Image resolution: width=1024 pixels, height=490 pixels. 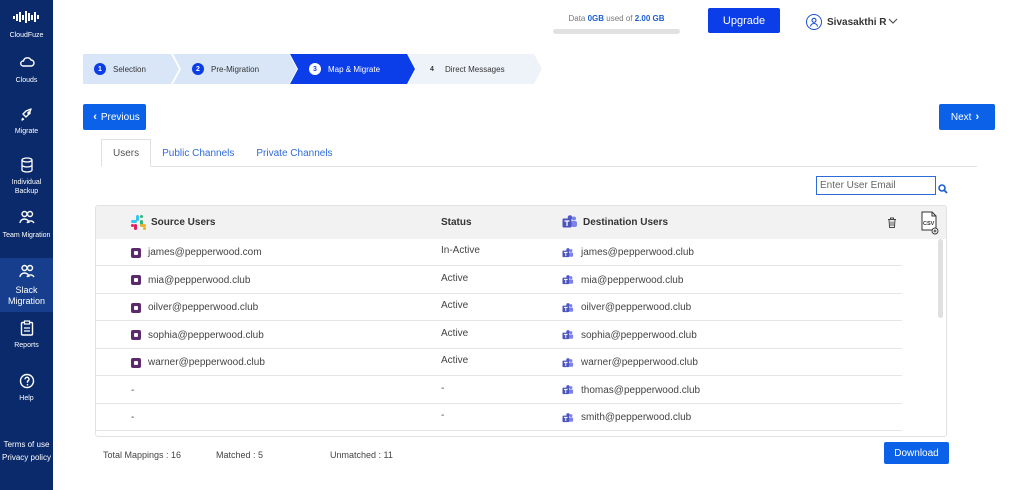 I want to click on destination-user-cell: thomas@pepperwood.club, so click(x=631, y=390).